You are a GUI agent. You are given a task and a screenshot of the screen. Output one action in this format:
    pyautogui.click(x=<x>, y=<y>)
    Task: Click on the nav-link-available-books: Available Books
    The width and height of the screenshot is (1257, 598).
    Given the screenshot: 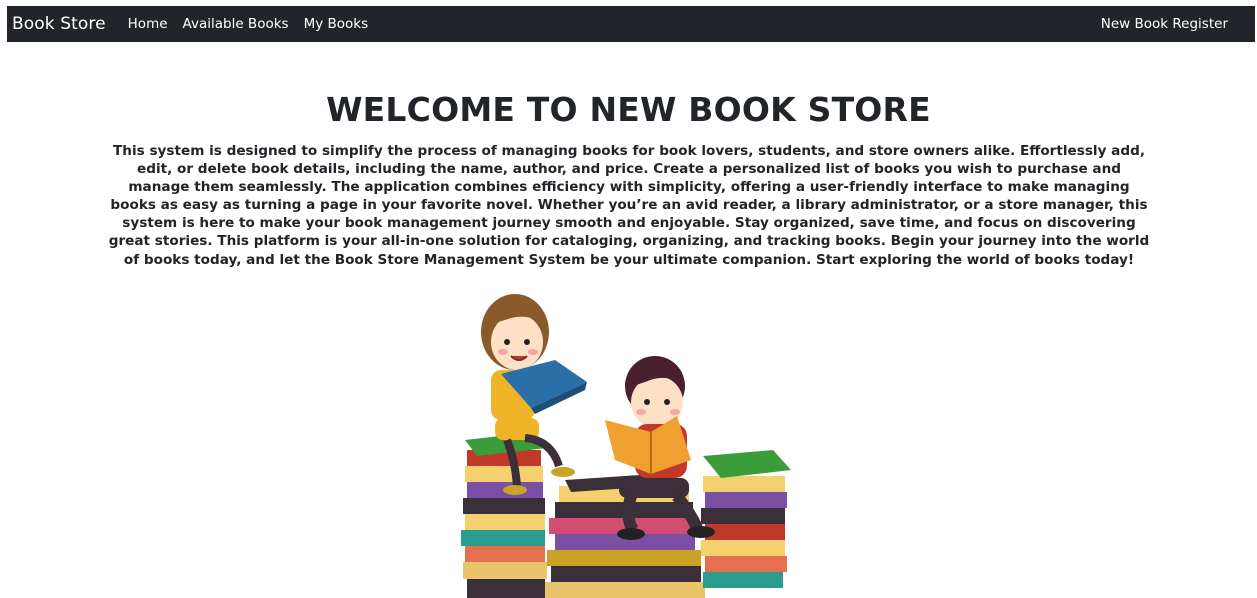 What is the action you would take?
    pyautogui.click(x=236, y=24)
    